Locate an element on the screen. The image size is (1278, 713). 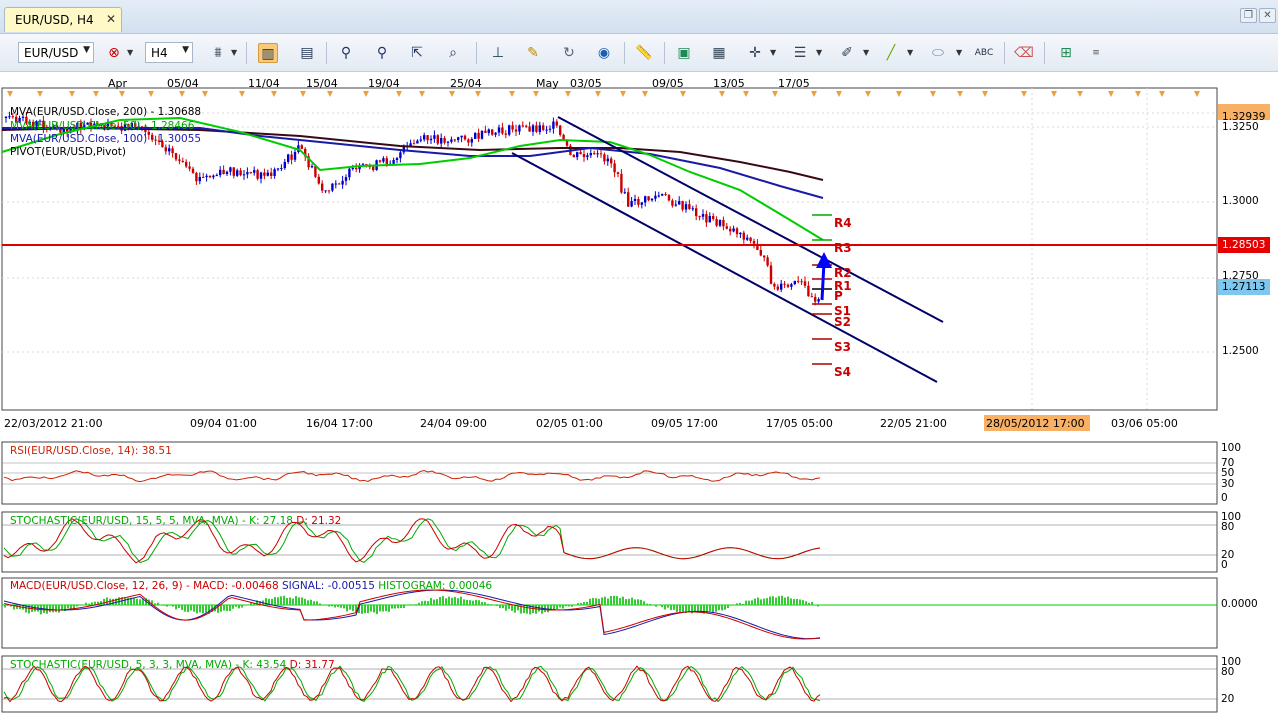
instrument-remove-icon: ⊗ is located at coordinates (114, 53).